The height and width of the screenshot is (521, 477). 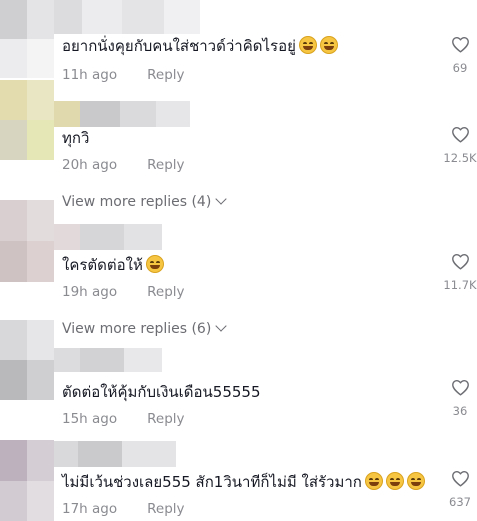 What do you see at coordinates (76, 138) in the screenshot?
I see `comment-text: ทุกวิ` at bounding box center [76, 138].